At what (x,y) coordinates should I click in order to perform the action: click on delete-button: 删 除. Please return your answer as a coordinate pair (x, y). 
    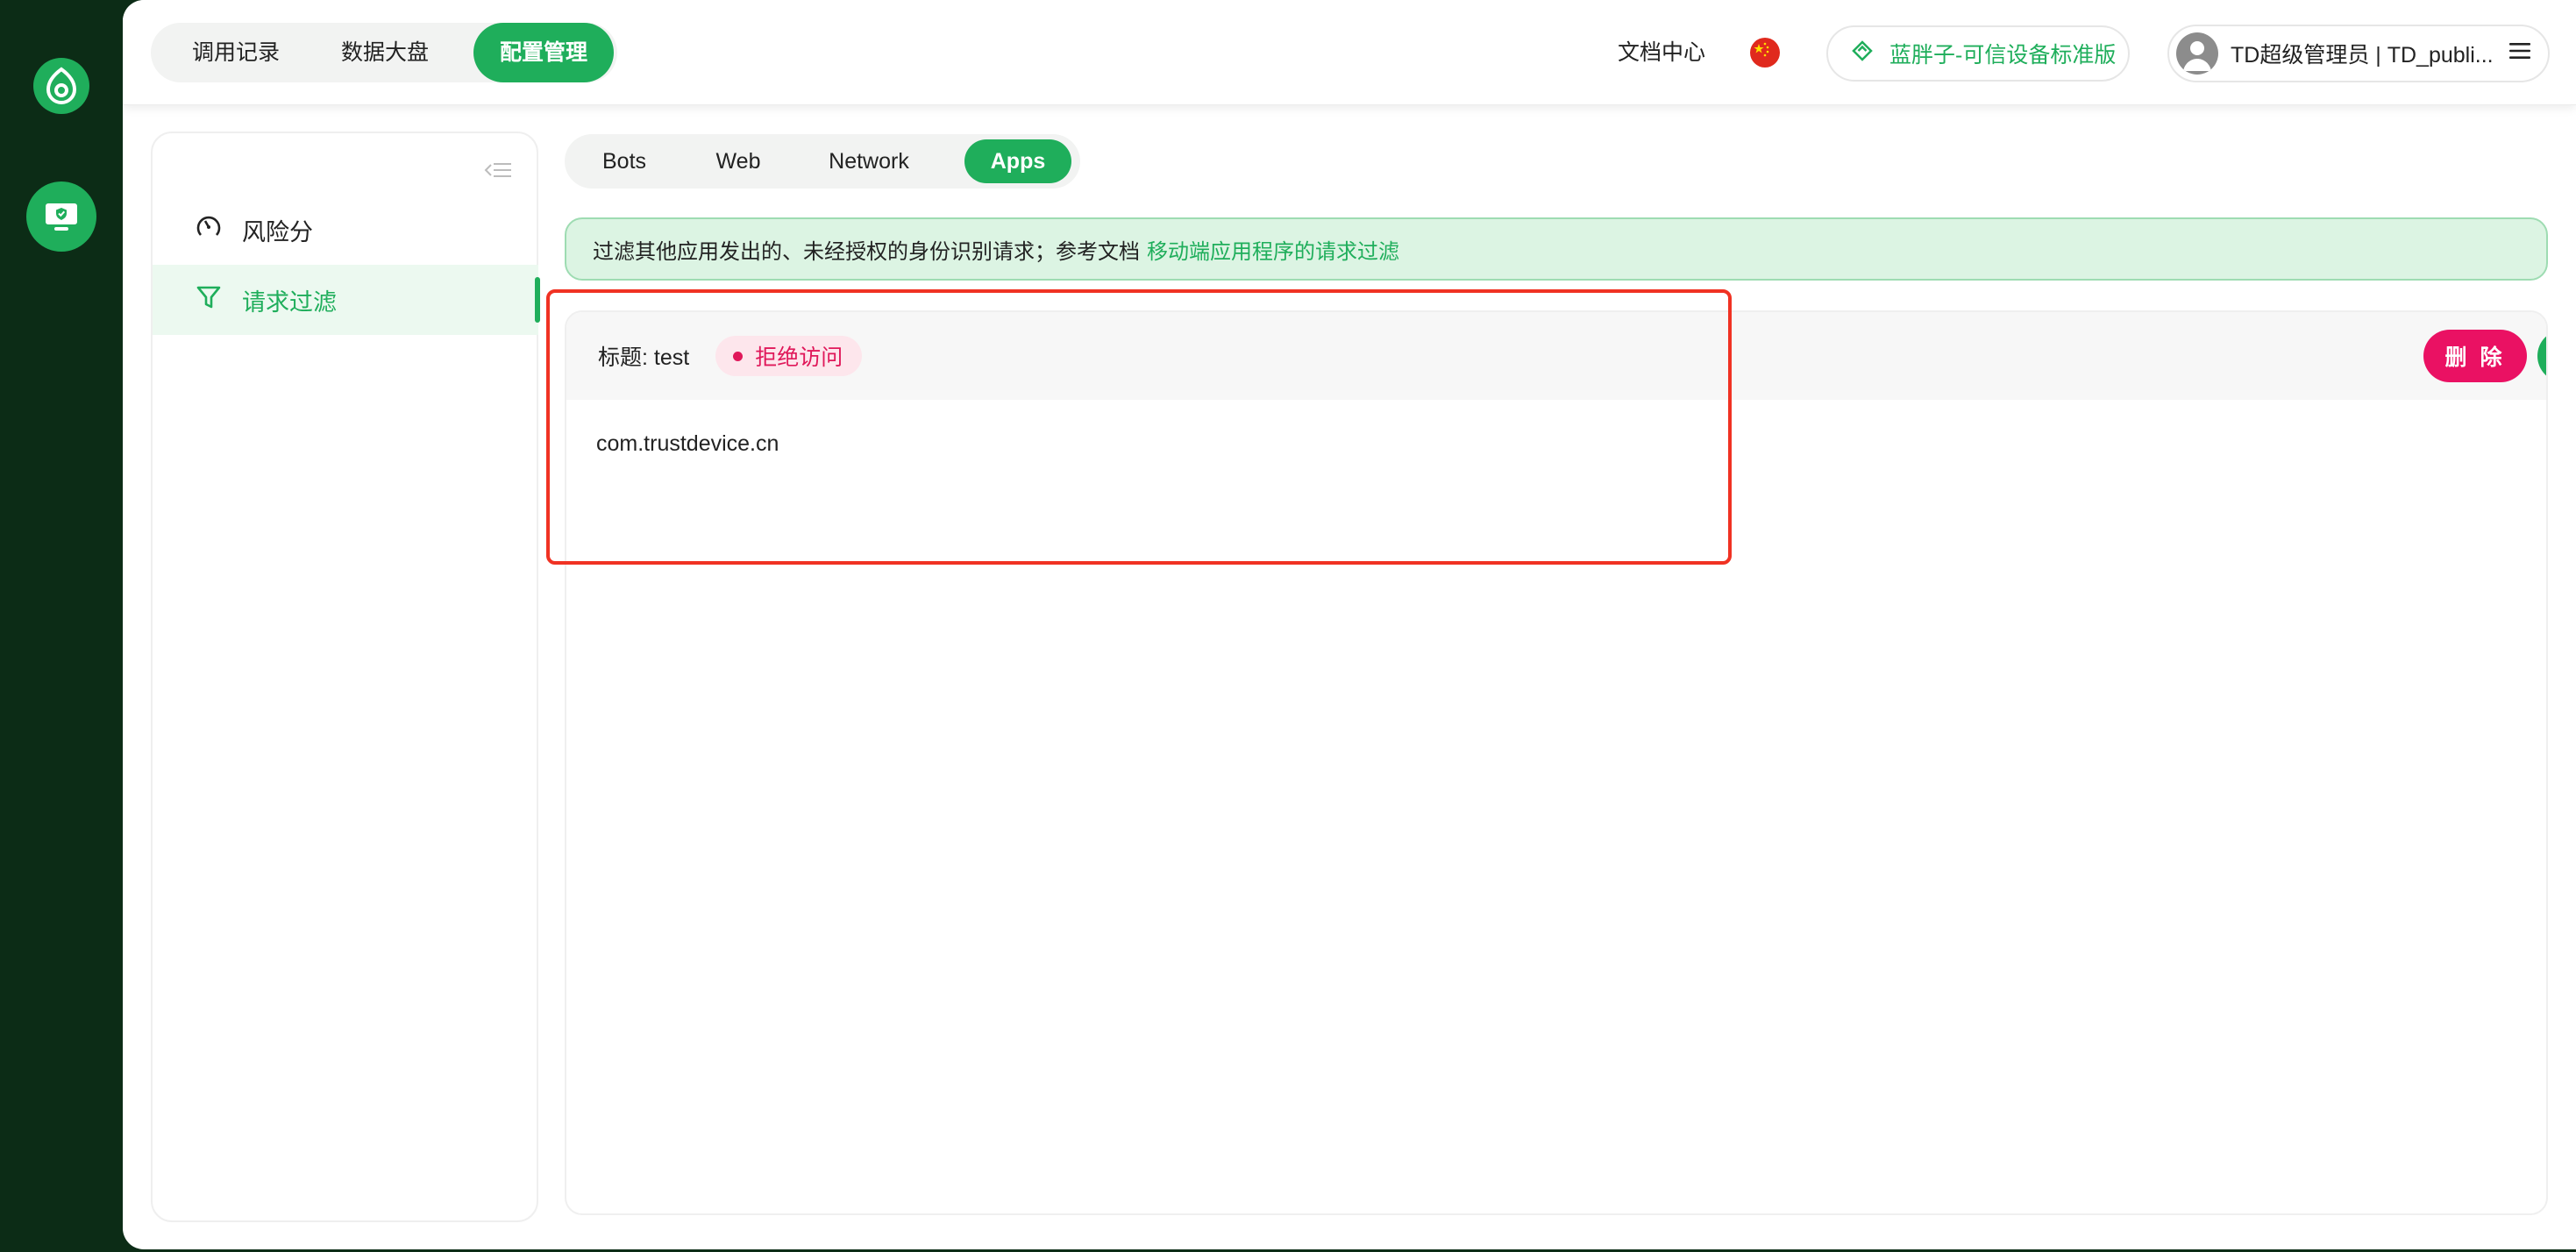
    Looking at the image, I should click on (2475, 356).